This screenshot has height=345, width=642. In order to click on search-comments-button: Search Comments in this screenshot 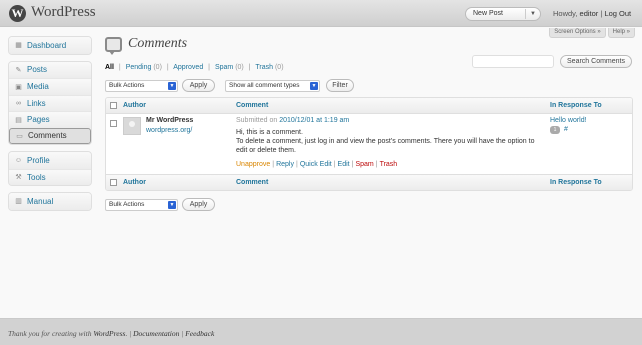, I will do `click(596, 61)`.